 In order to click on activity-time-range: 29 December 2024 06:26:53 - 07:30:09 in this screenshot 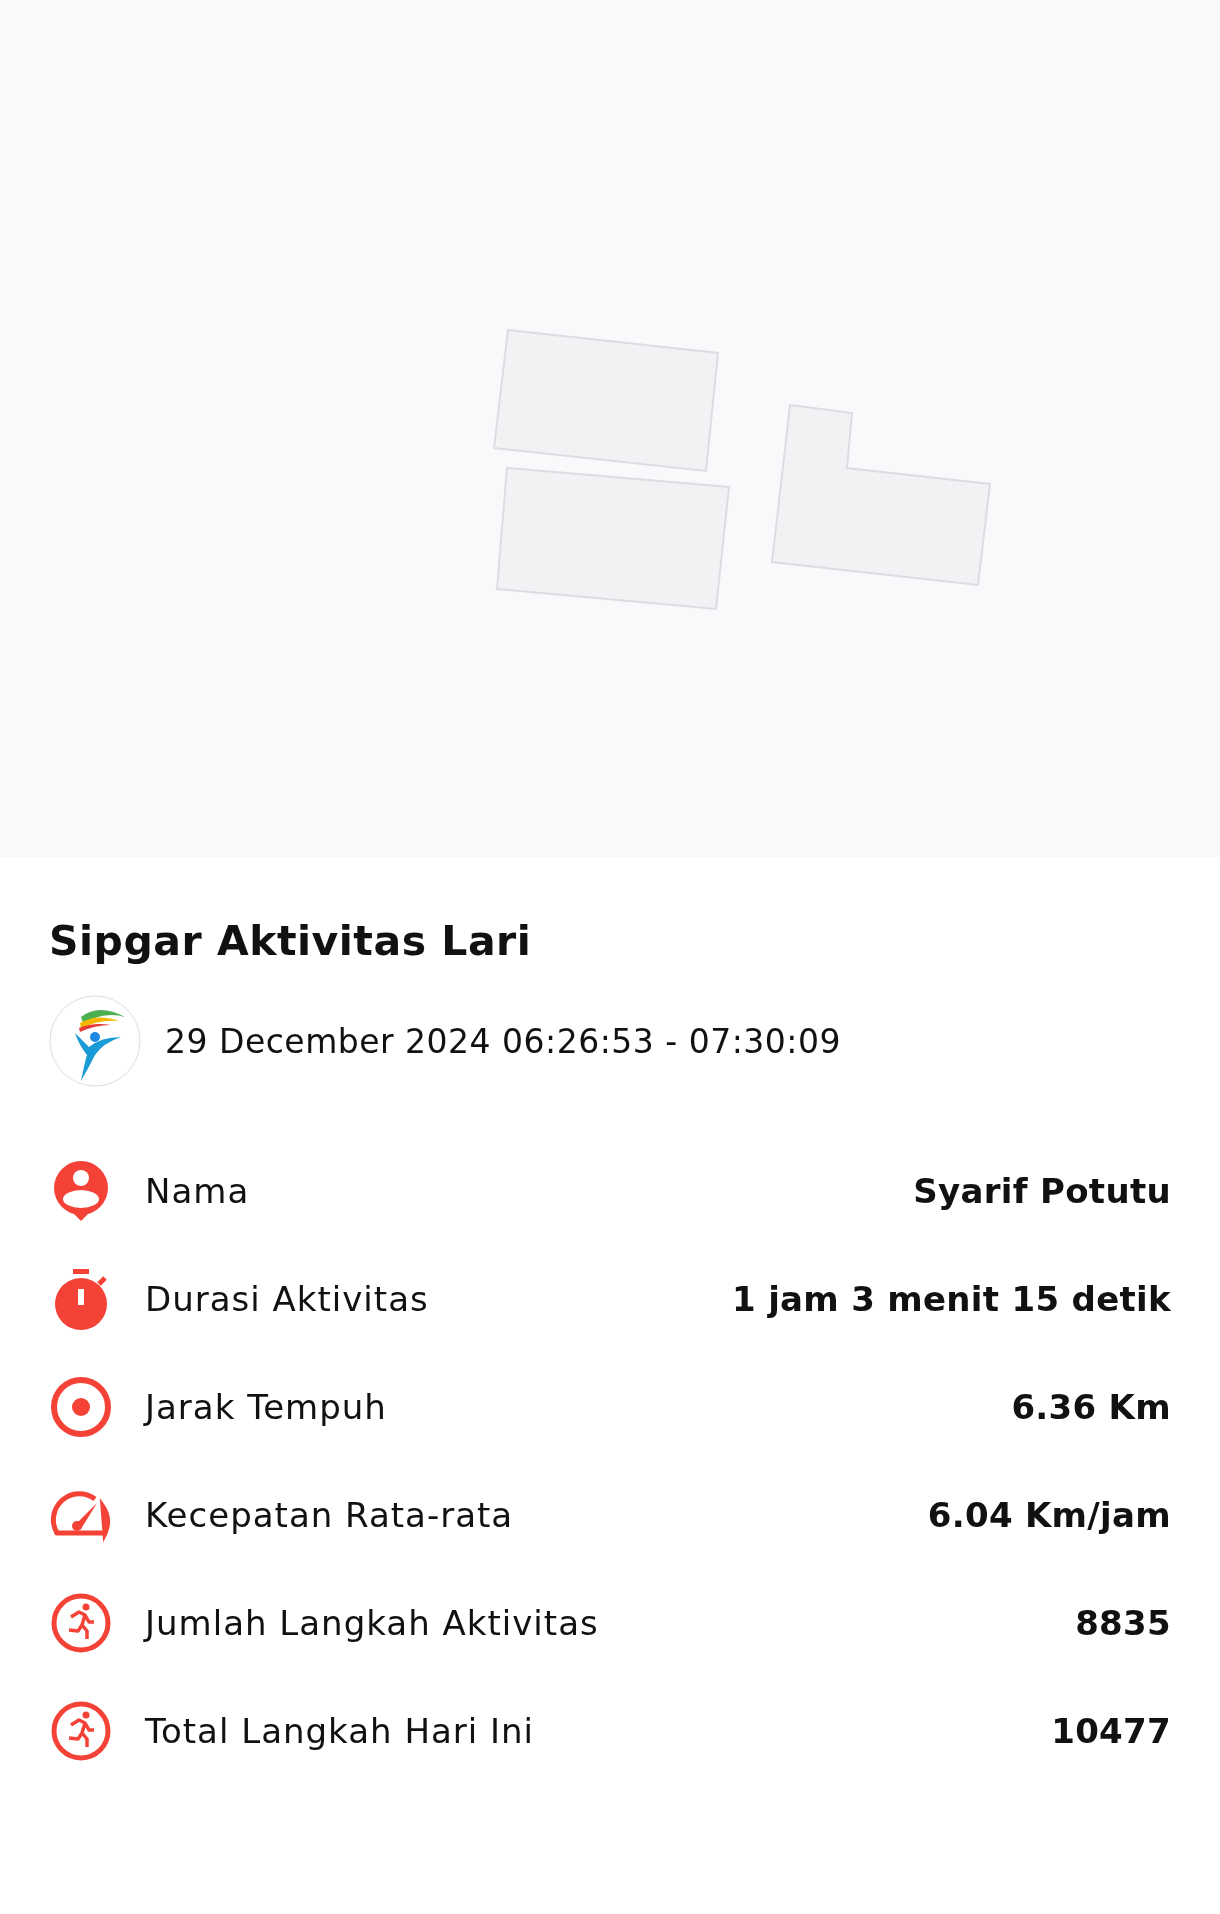, I will do `click(503, 1041)`.